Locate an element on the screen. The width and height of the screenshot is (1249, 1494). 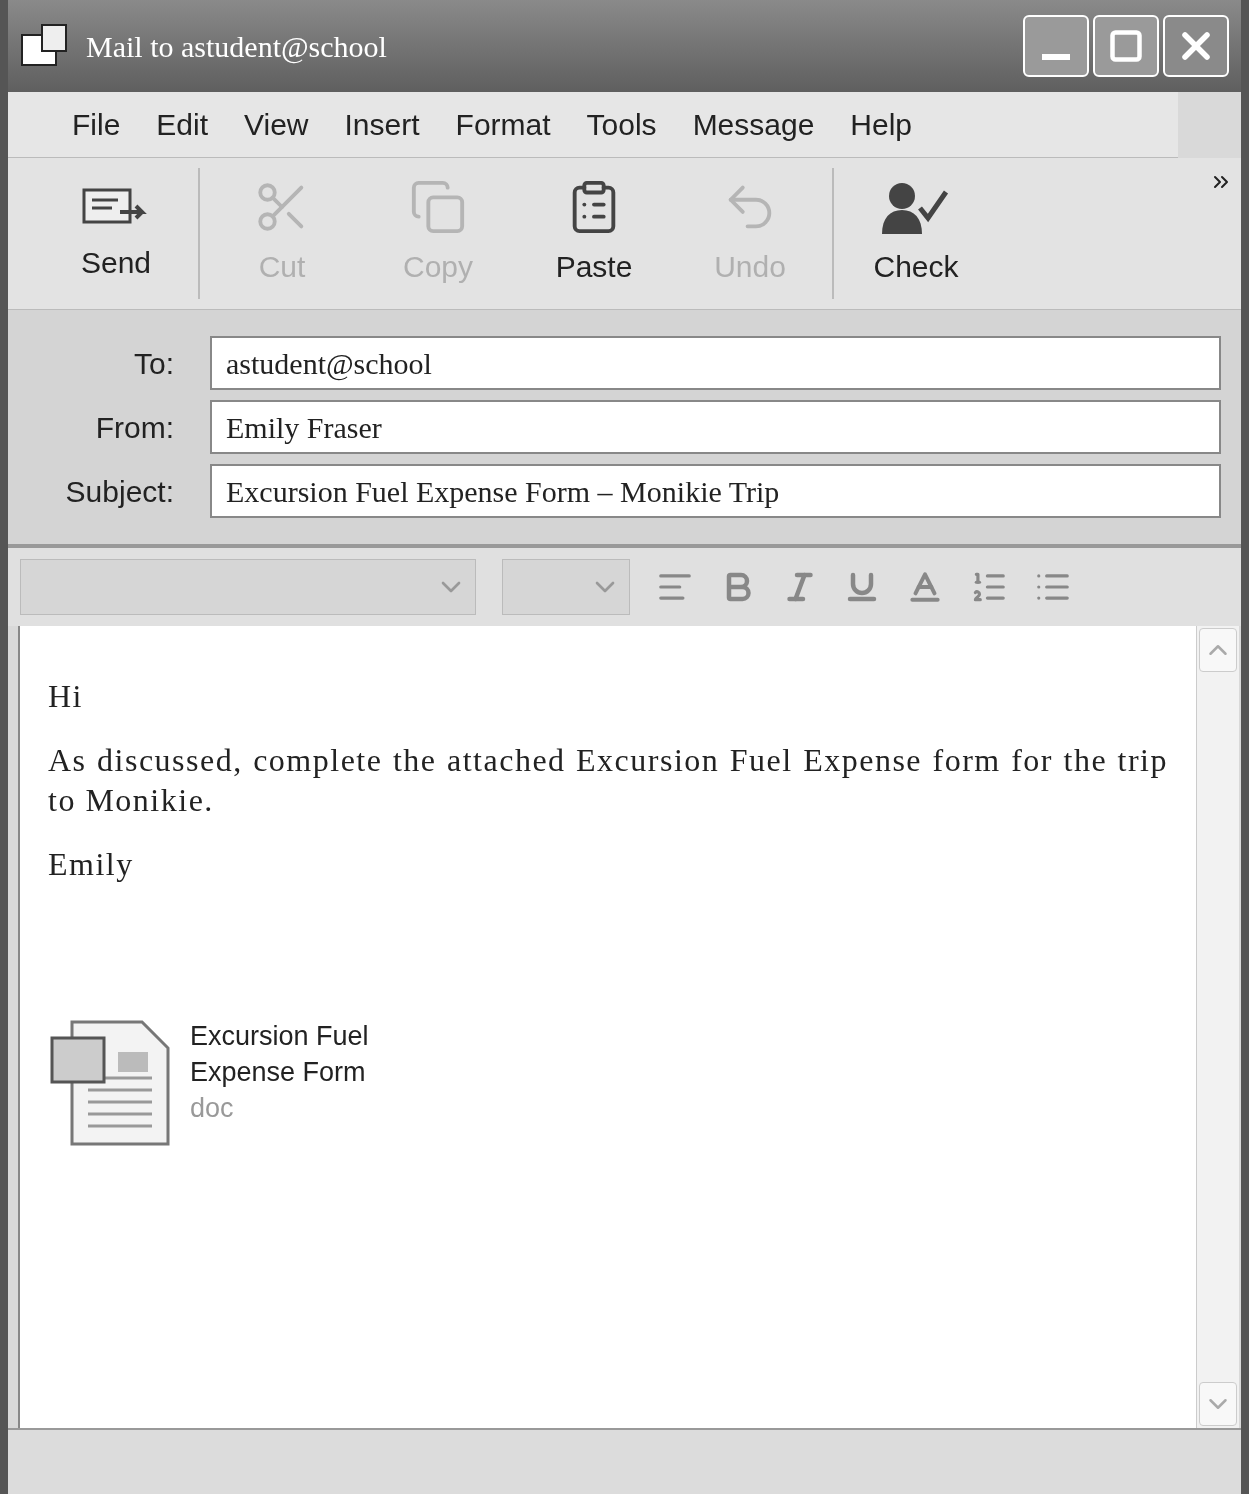
field-label: From: is located at coordinates (134, 427).